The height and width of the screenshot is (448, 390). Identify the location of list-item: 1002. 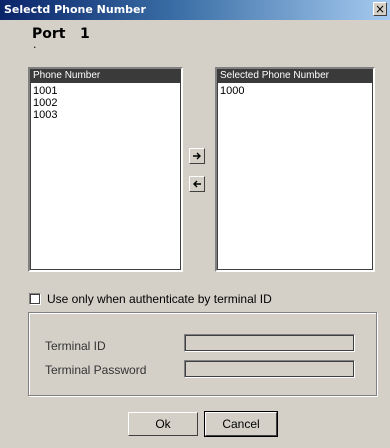
(105, 103).